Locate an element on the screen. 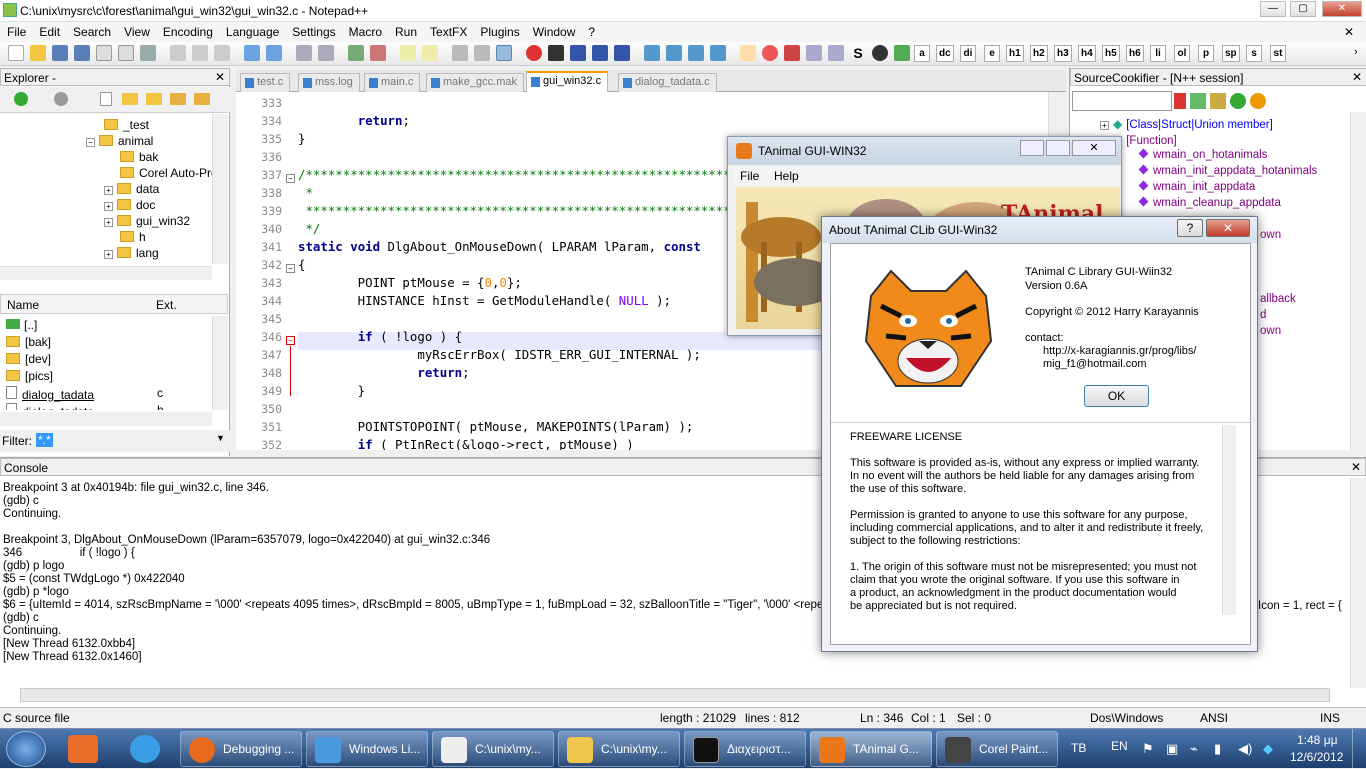  tab-gui-win32: gui_win32.c is located at coordinates (567, 81).